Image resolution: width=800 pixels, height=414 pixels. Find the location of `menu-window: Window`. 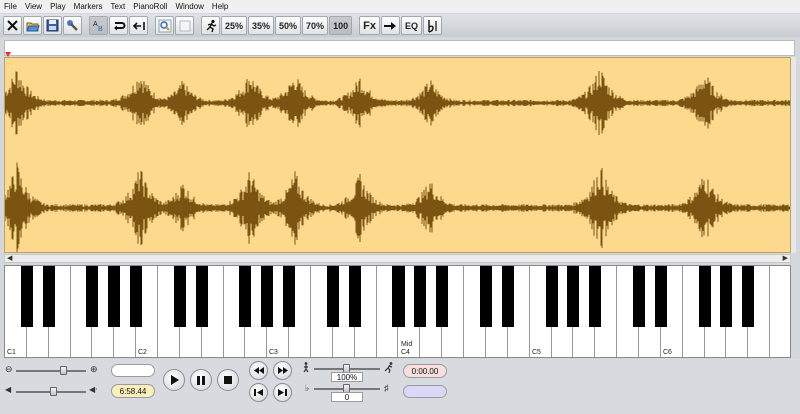

menu-window: Window is located at coordinates (189, 6).